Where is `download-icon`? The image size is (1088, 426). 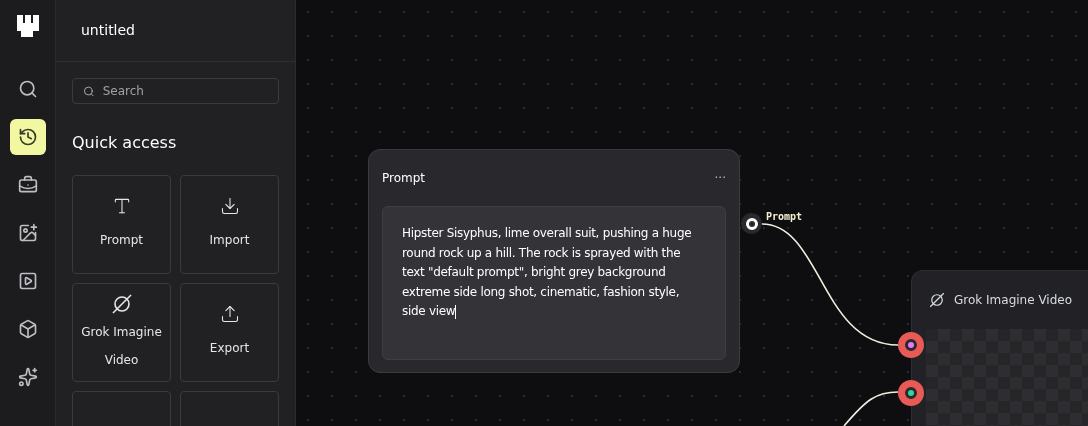 download-icon is located at coordinates (229, 205).